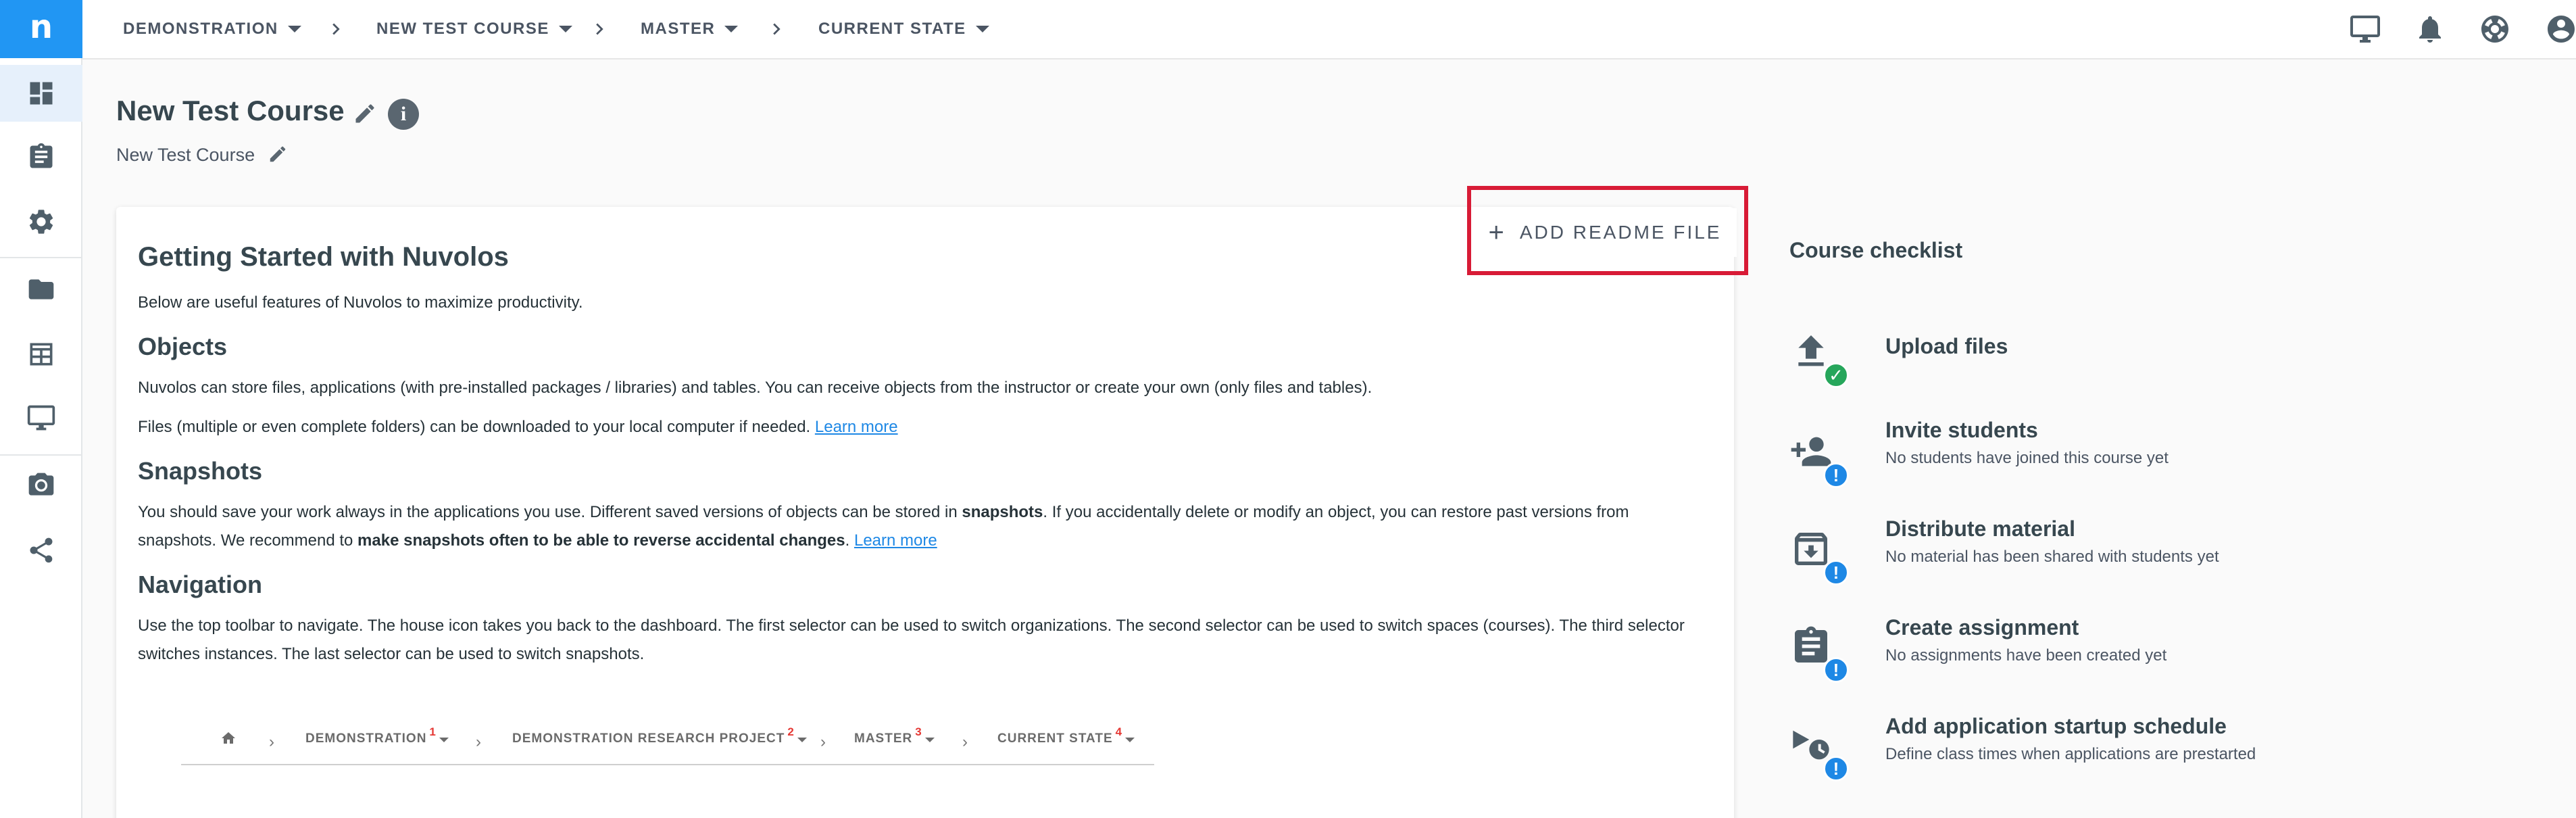 Image resolution: width=2576 pixels, height=818 pixels. What do you see at coordinates (848, 540) in the screenshot?
I see `snapshots-text-c: .` at bounding box center [848, 540].